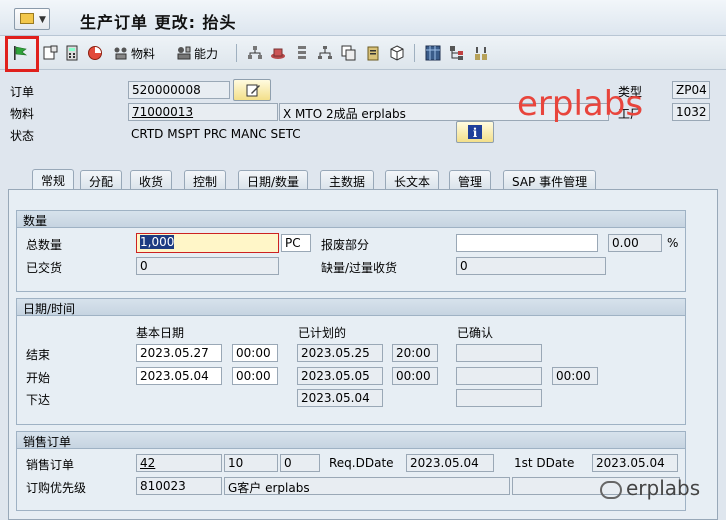  What do you see at coordinates (351, 471) in the screenshot?
I see `sales-order-group: 销售订单` at bounding box center [351, 471].